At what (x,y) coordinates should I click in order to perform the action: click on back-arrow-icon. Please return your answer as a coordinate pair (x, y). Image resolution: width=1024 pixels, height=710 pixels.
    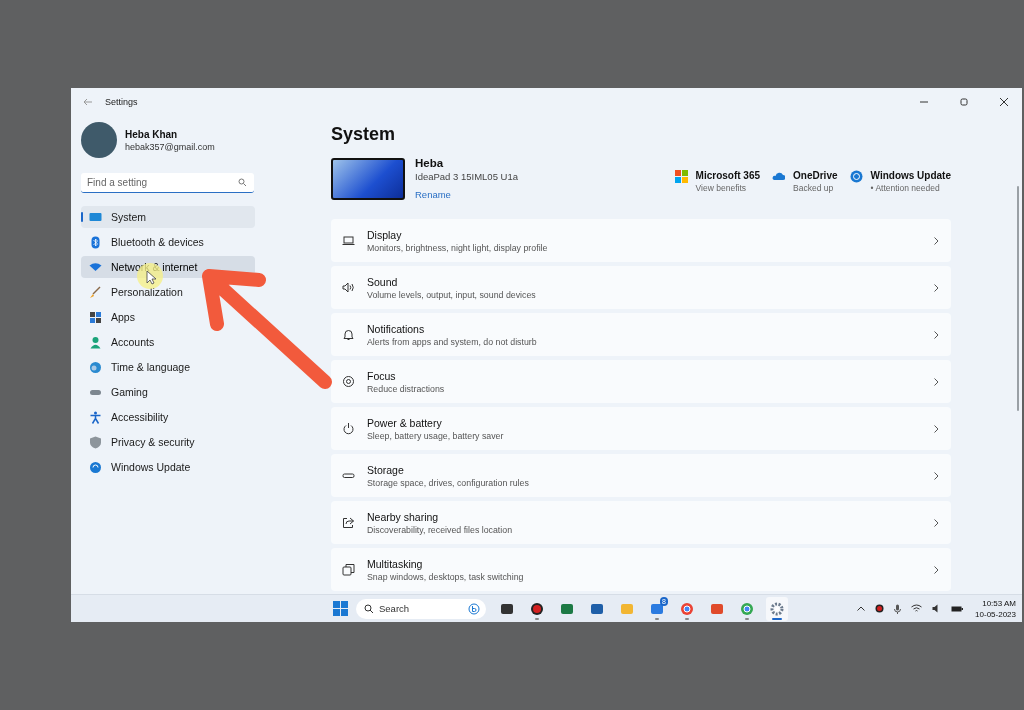
    Looking at the image, I should click on (88, 102).